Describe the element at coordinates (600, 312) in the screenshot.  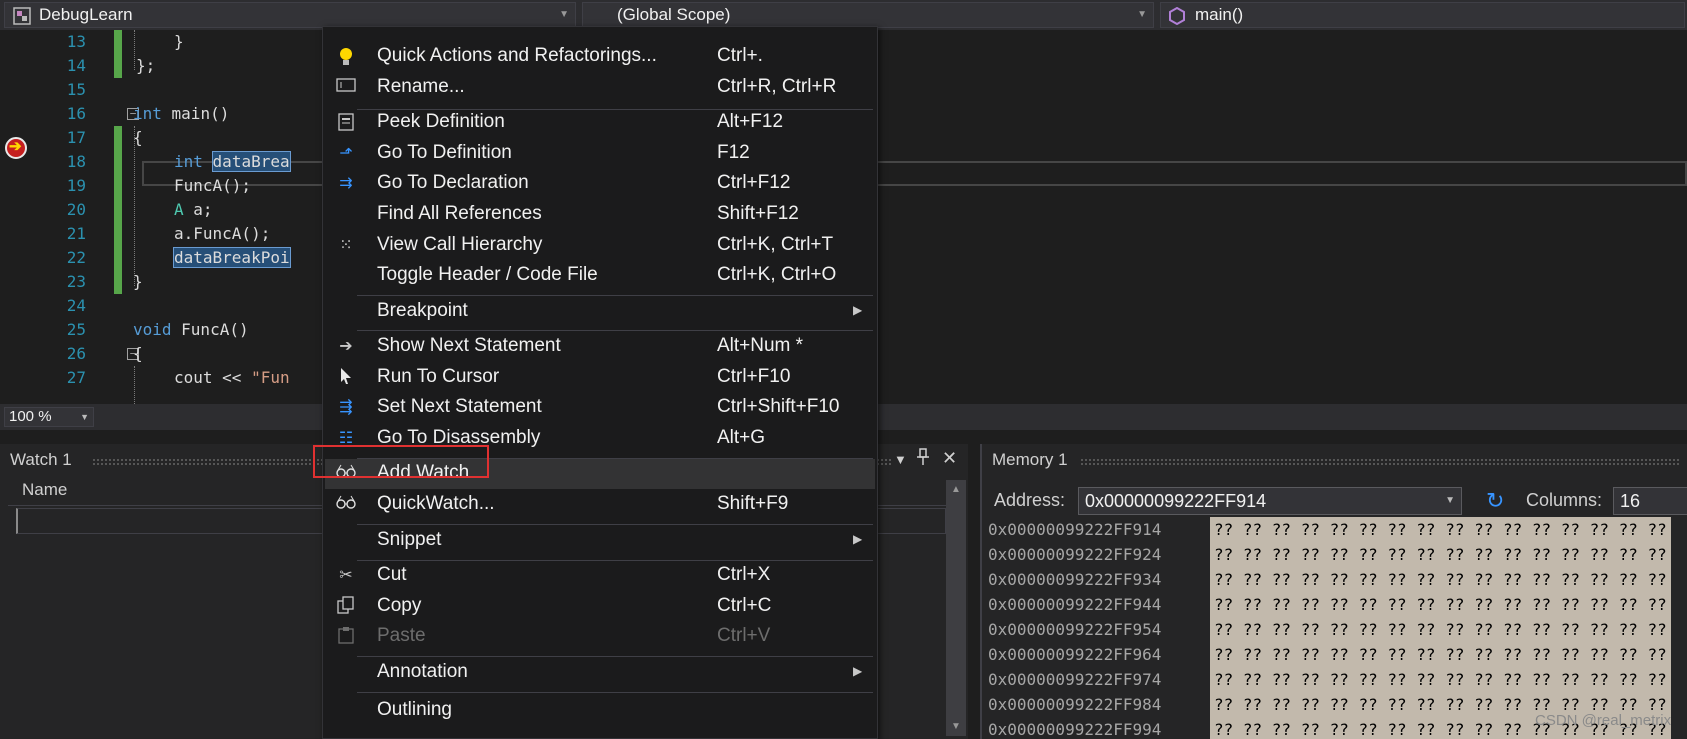
I see `menu-item-breakpoint: Breakpoint ▶` at that location.